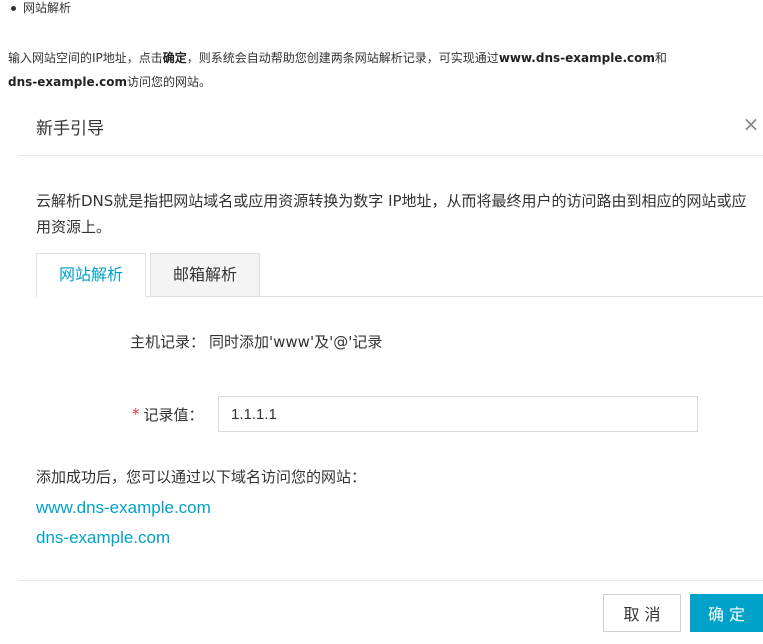  What do you see at coordinates (47, 8) in the screenshot?
I see `section-heading-text: 网站解析` at bounding box center [47, 8].